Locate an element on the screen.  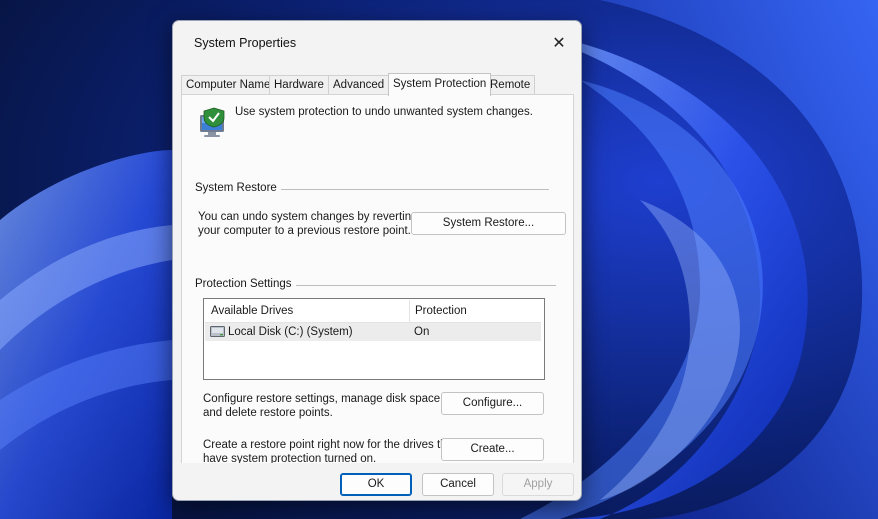
close-button: ✕ is located at coordinates (559, 43).